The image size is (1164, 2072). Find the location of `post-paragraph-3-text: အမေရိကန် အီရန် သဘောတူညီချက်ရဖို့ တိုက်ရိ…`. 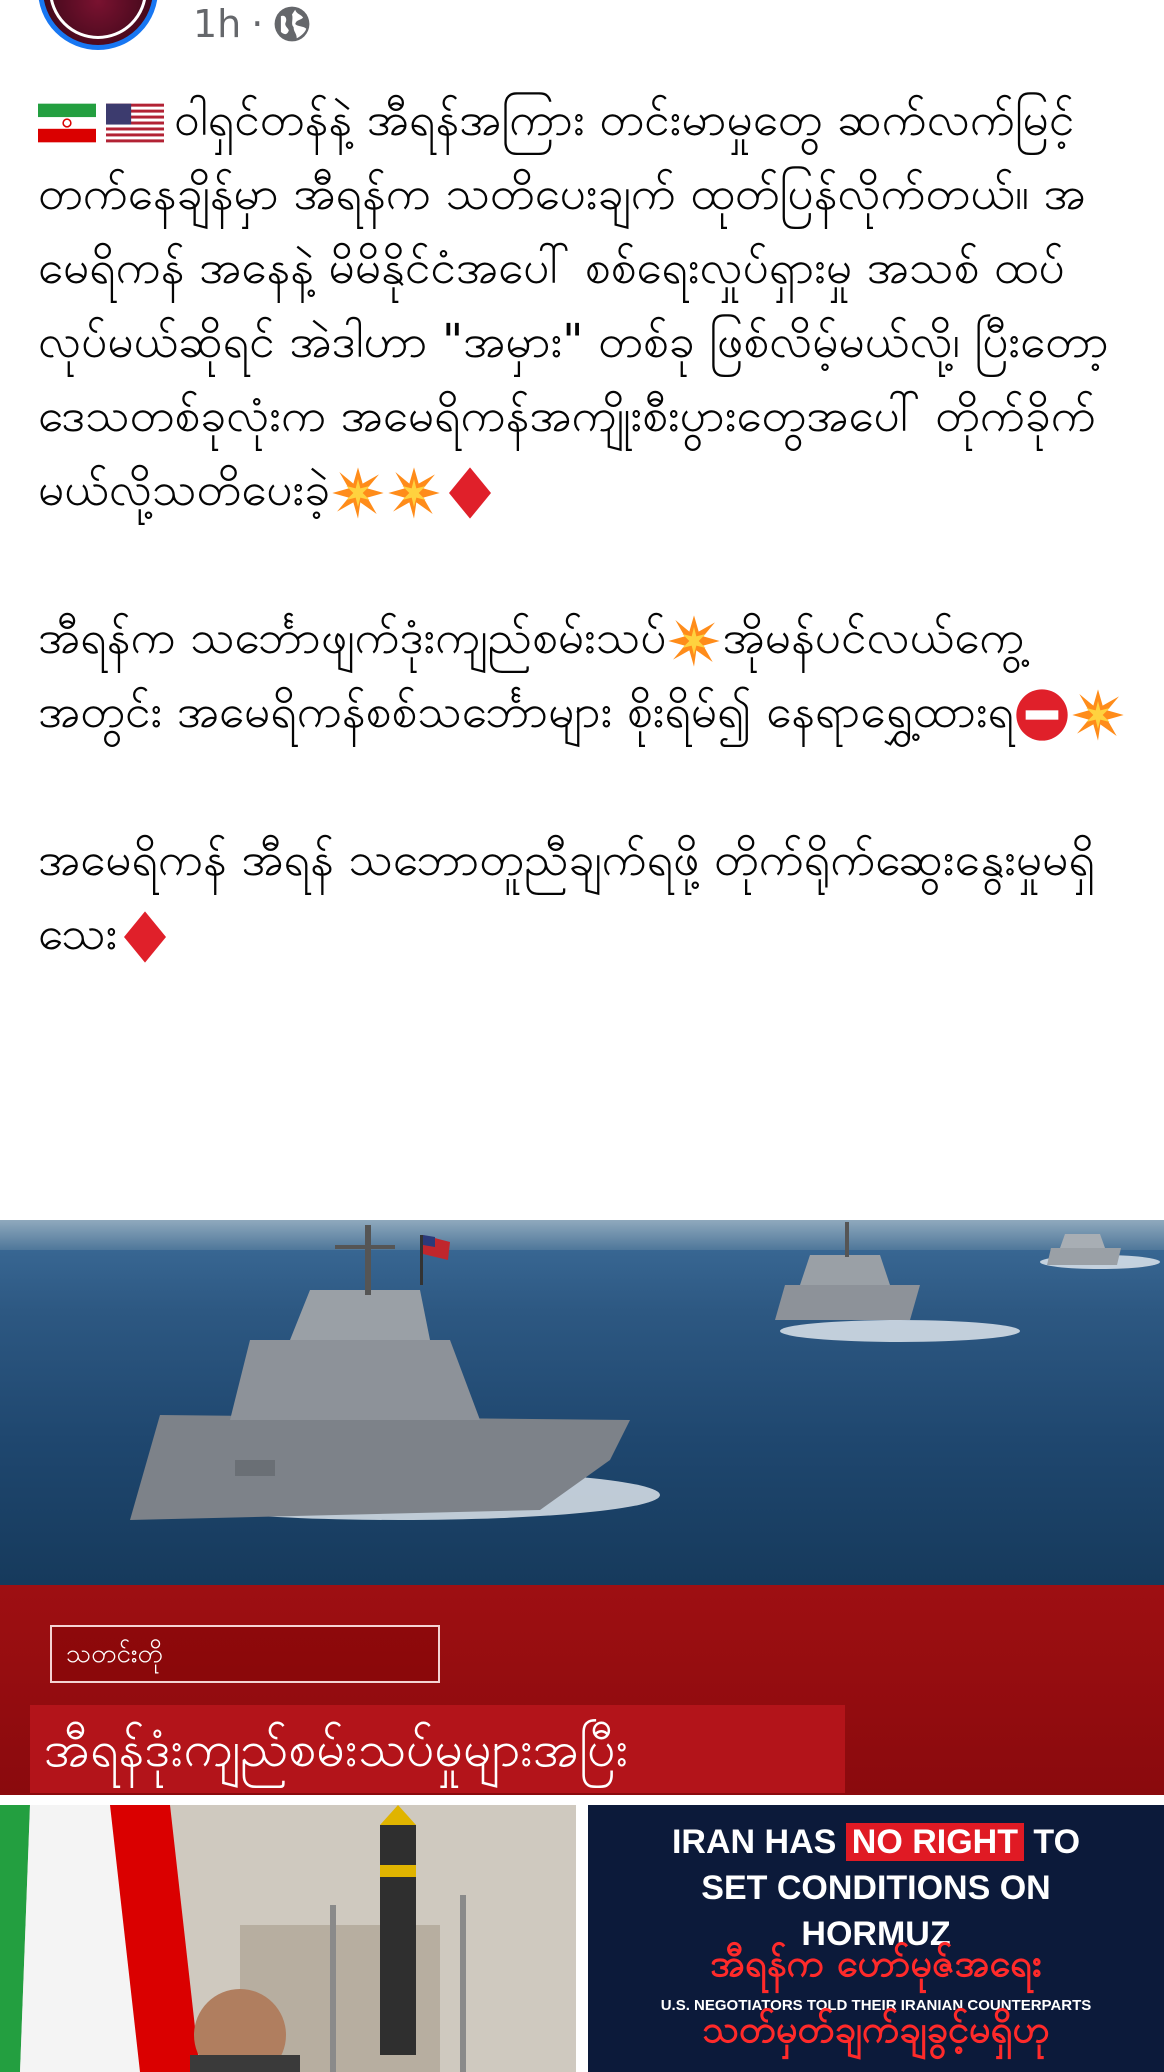

post-paragraph-3-text: အမေရိကန် အီရန် သဘောတူညီချက်ရဖို့ တိုက်ရိ… is located at coordinates (566, 896).